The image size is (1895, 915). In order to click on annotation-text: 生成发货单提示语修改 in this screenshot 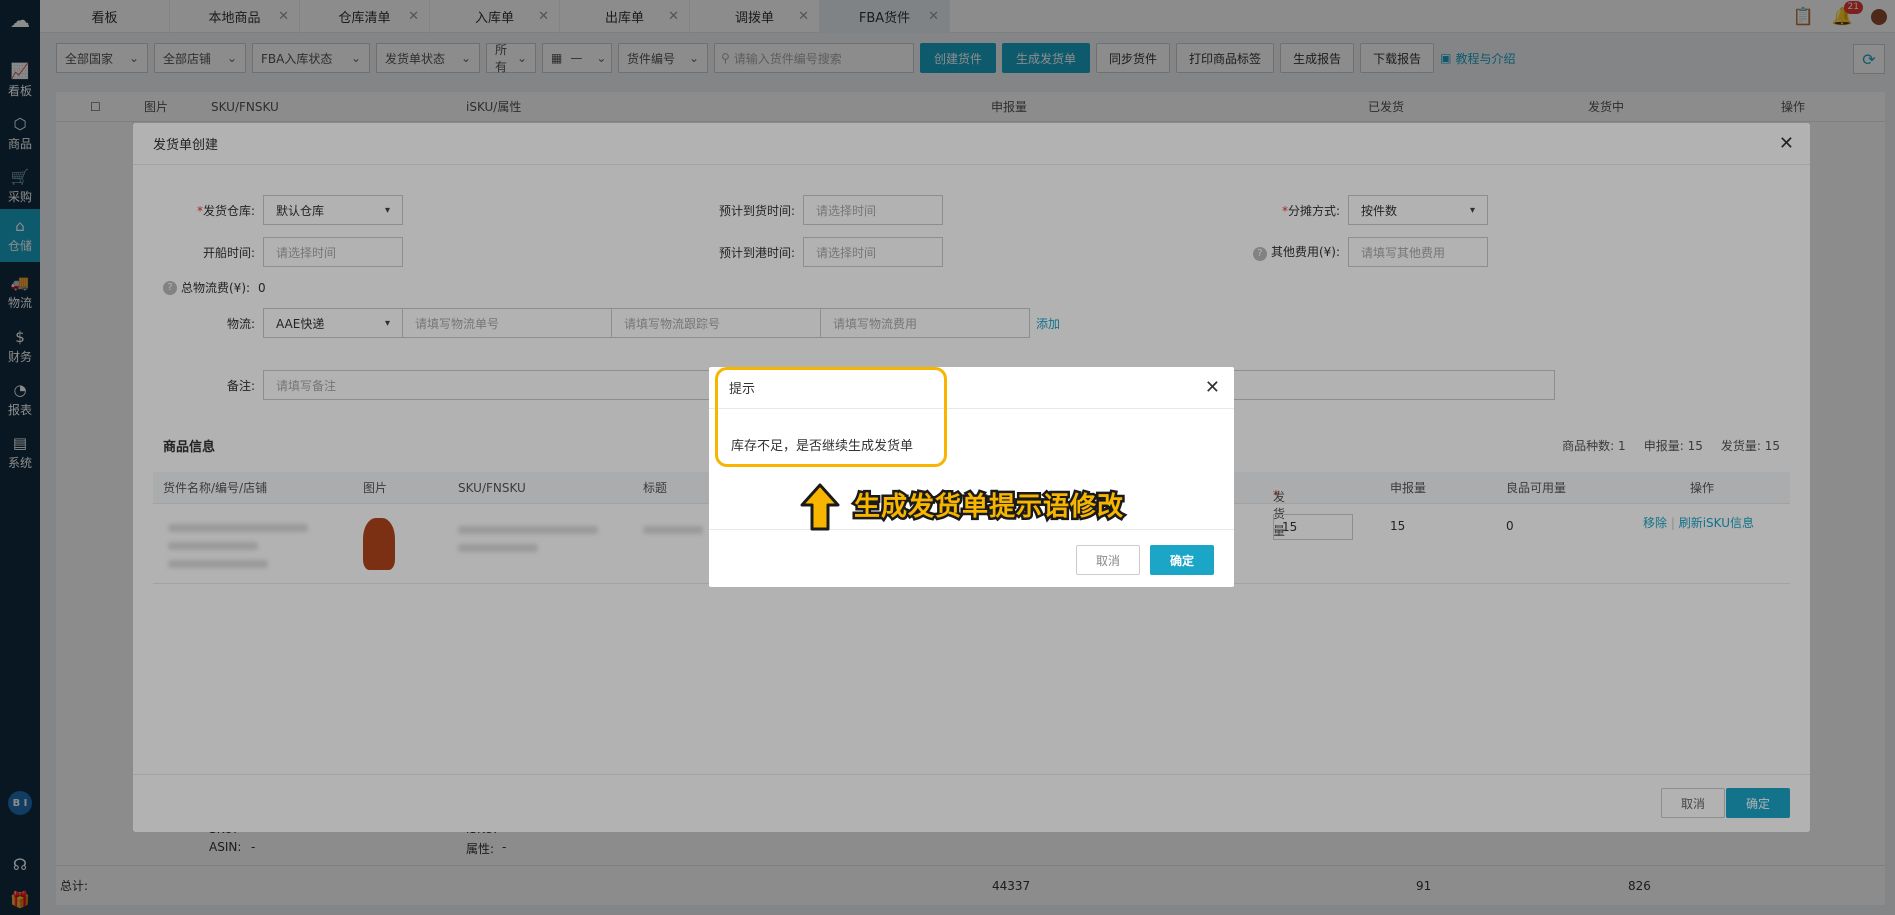, I will do `click(988, 507)`.